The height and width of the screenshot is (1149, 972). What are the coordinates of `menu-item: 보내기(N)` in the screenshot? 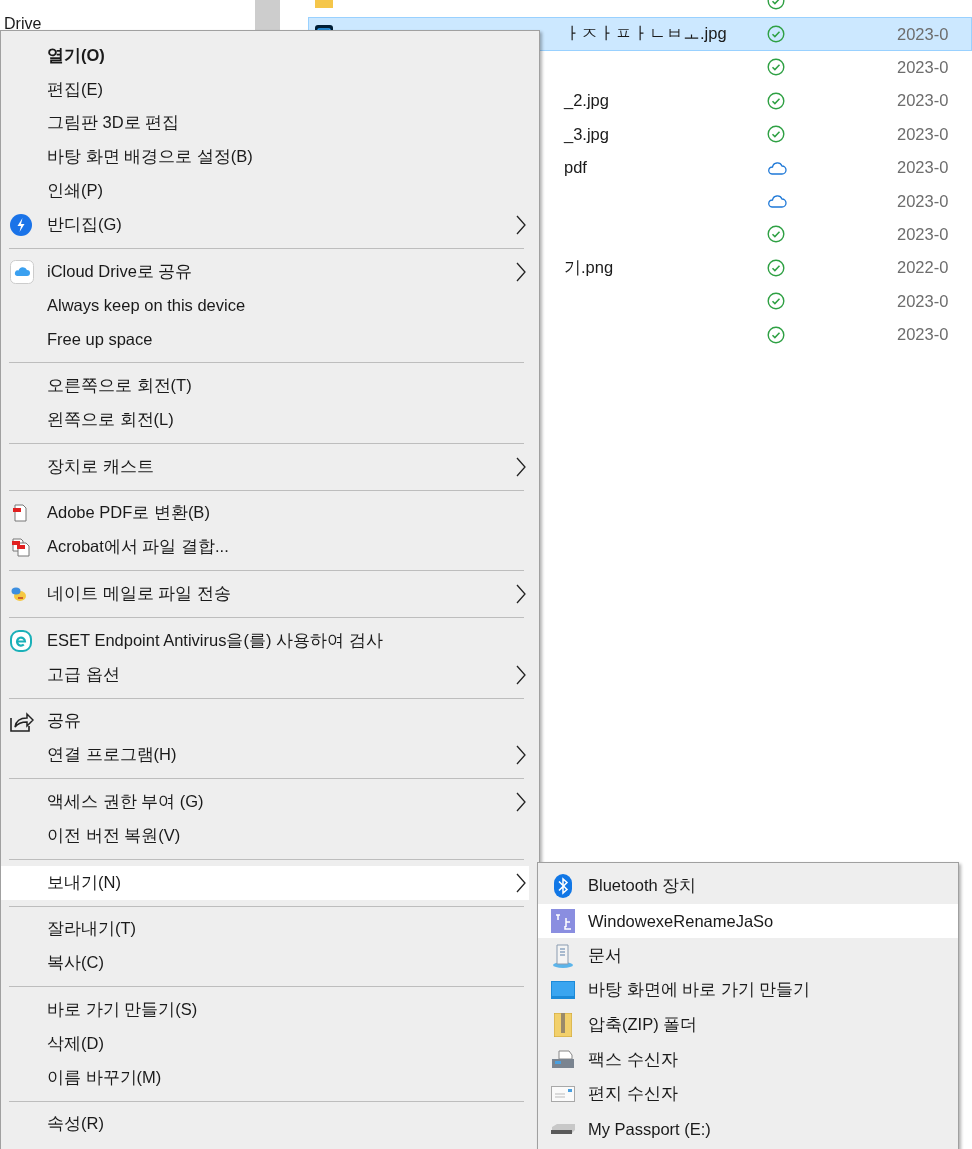 It's located at (265, 882).